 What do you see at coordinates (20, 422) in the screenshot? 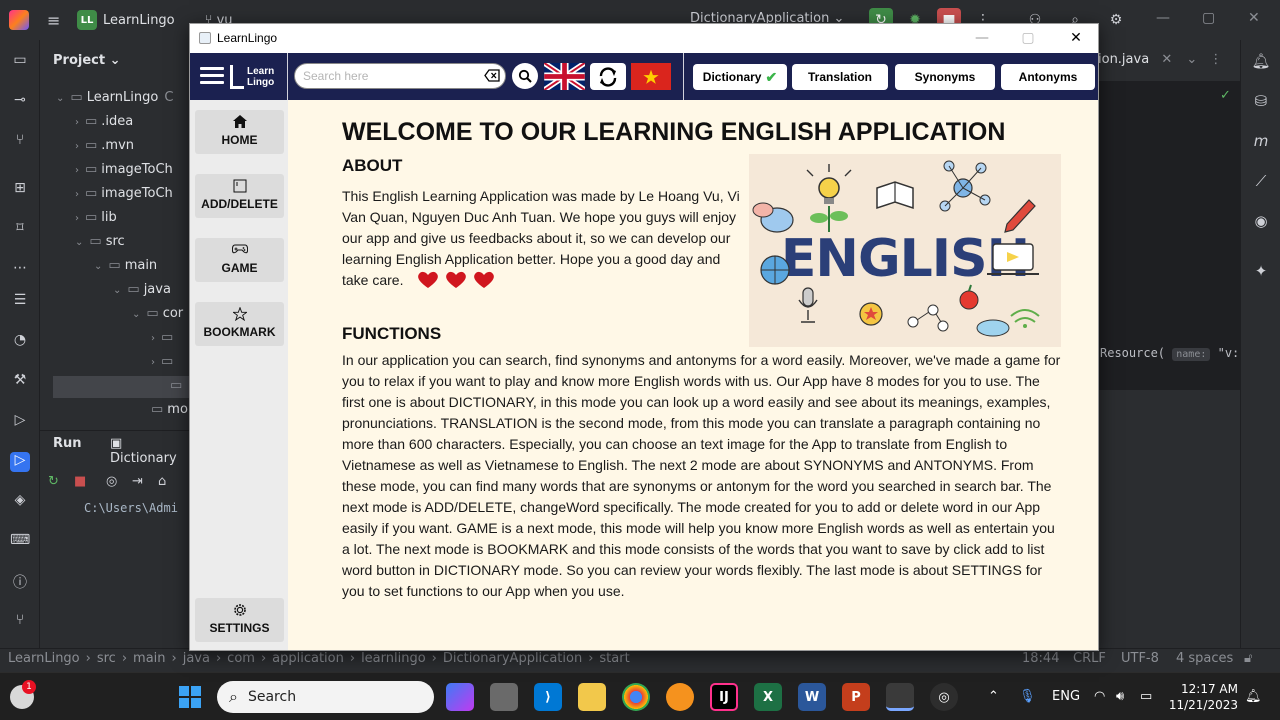
I see `services-tool-icon: ▷` at bounding box center [20, 422].